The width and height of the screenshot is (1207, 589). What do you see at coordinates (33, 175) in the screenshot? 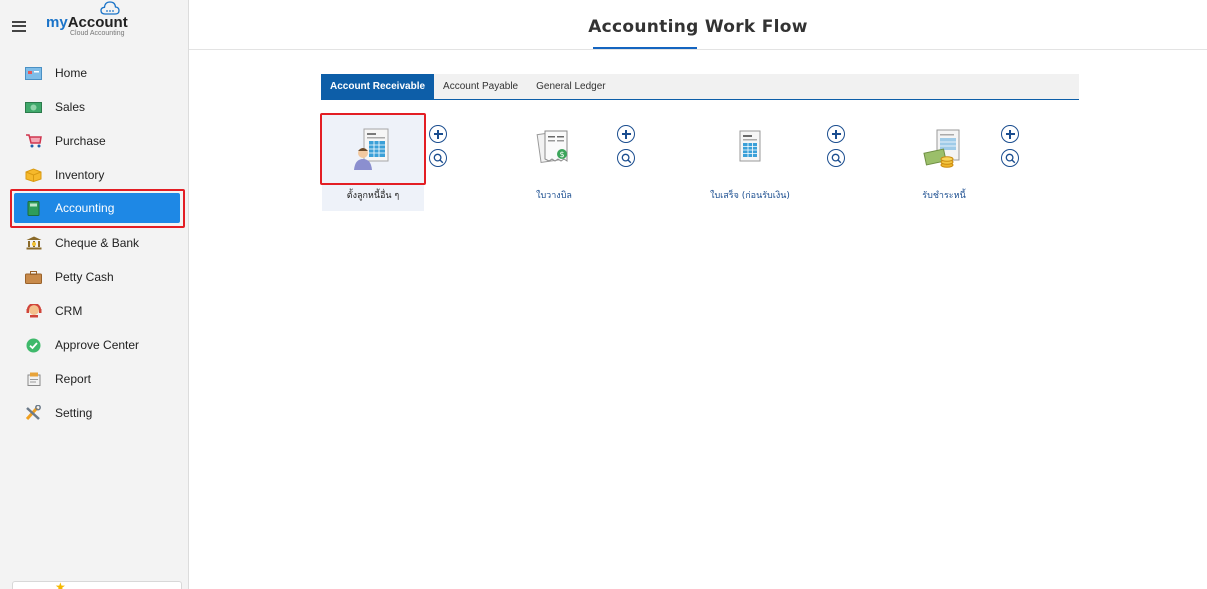
I see `box-icon` at bounding box center [33, 175].